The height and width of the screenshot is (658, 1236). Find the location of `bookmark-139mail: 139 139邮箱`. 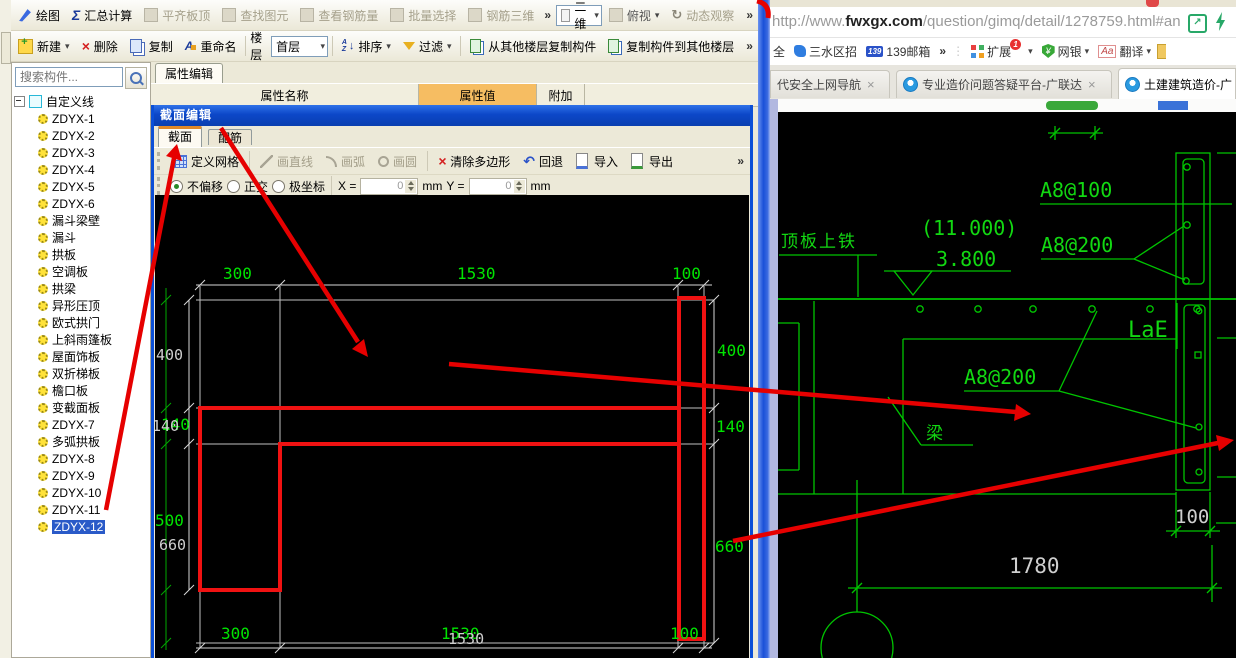

bookmark-139mail: 139 139邮箱 is located at coordinates (898, 51).